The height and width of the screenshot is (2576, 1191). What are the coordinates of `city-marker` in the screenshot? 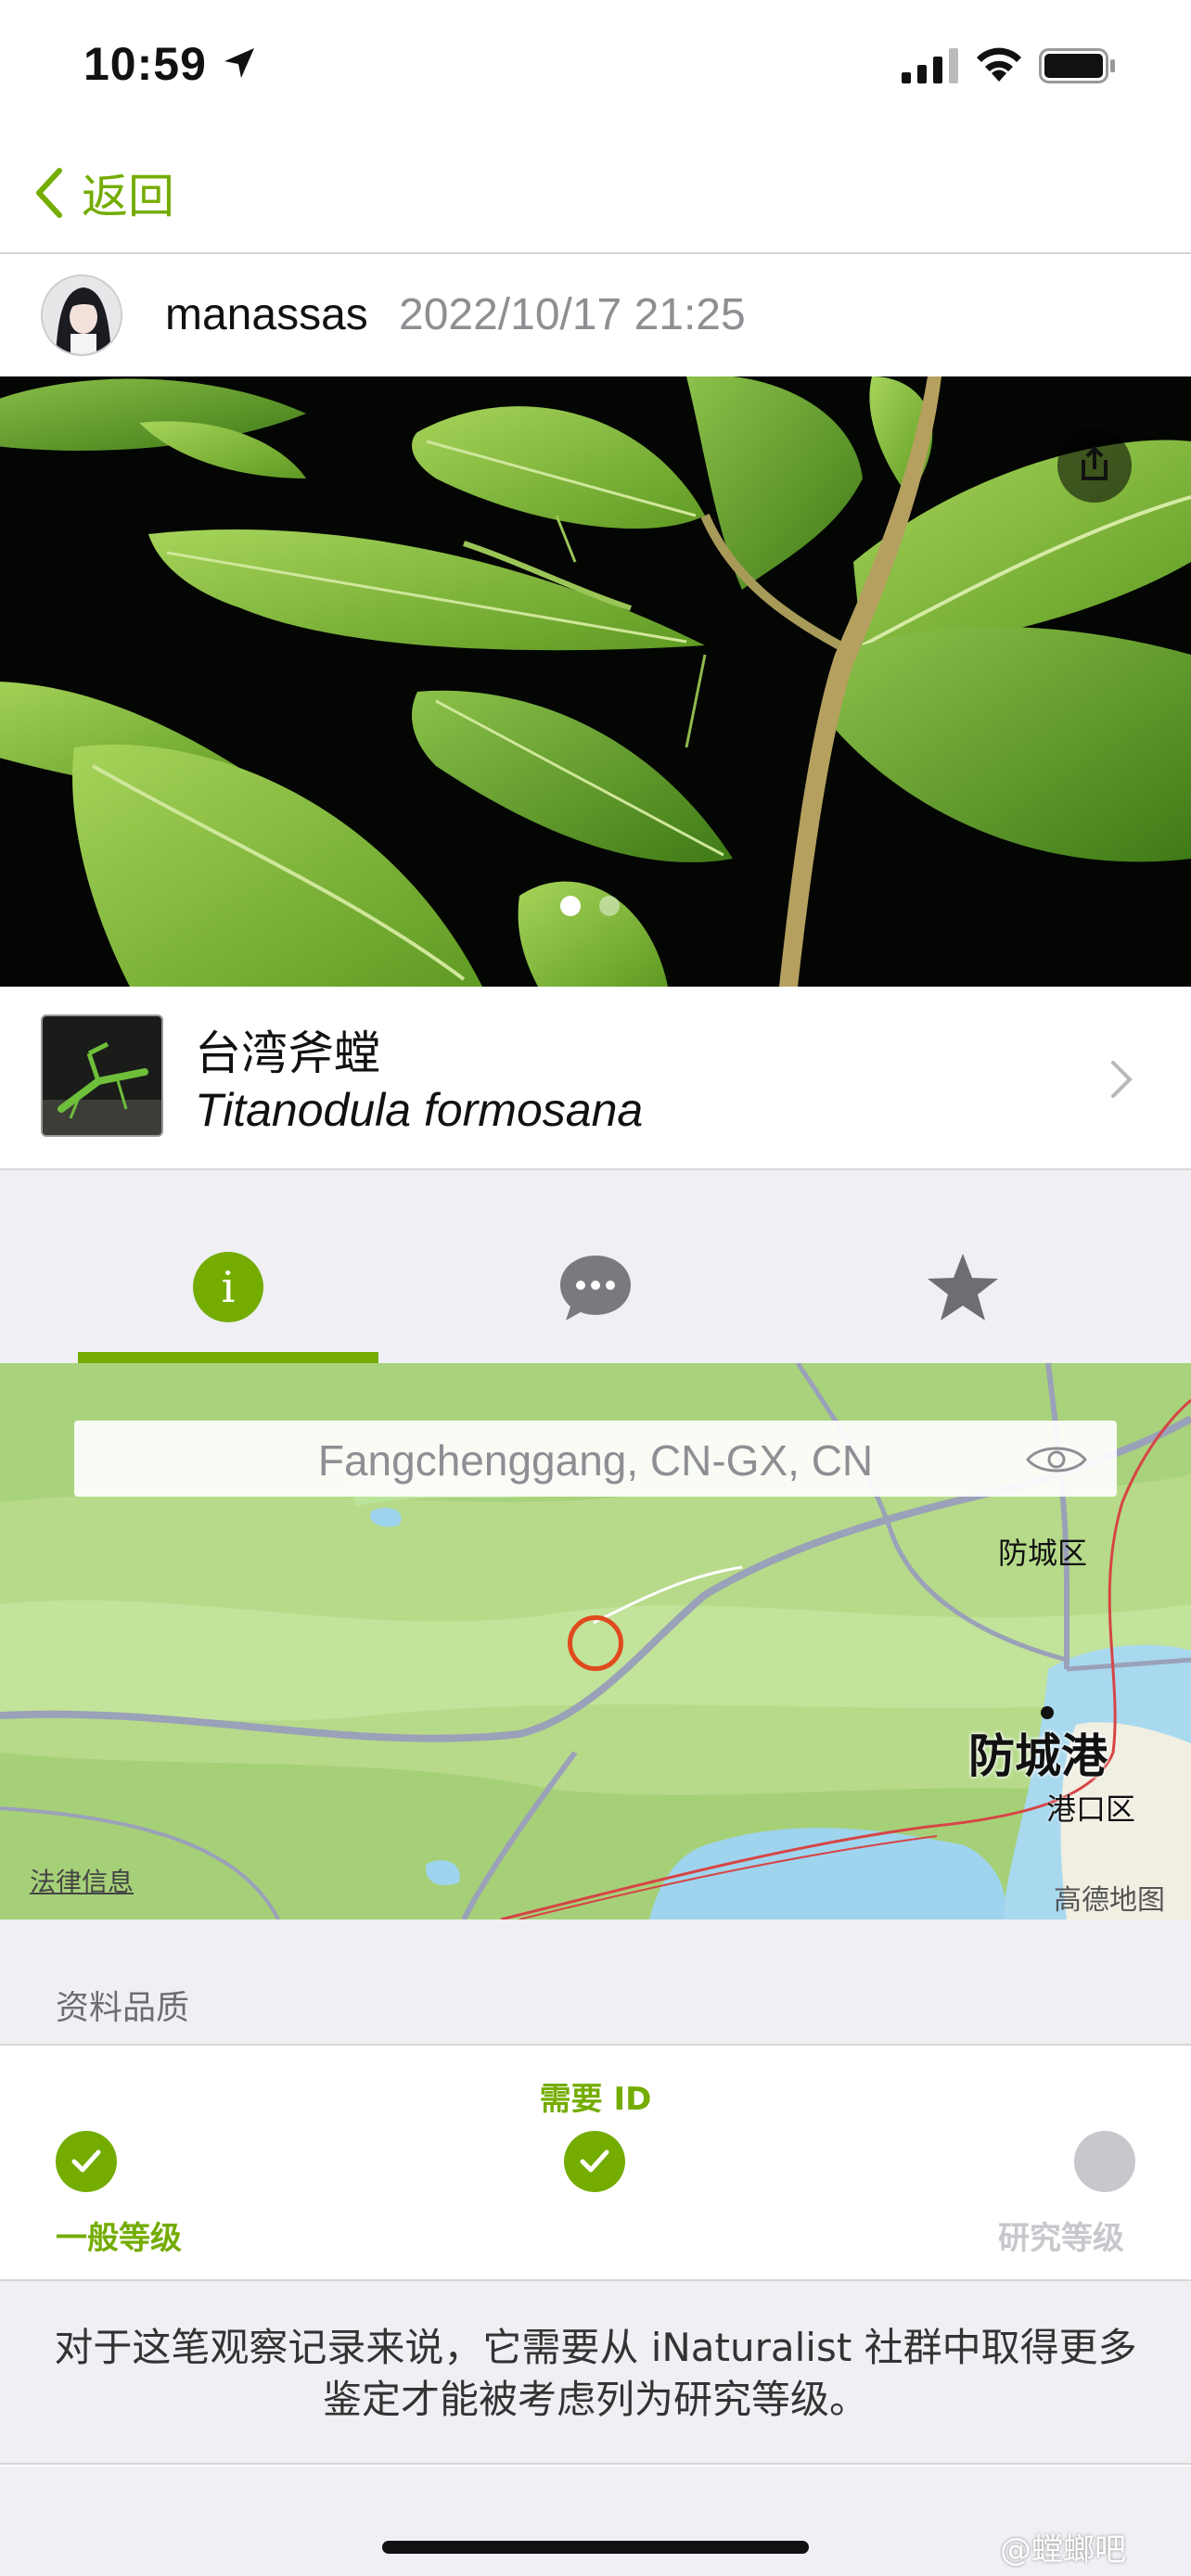 It's located at (1047, 1712).